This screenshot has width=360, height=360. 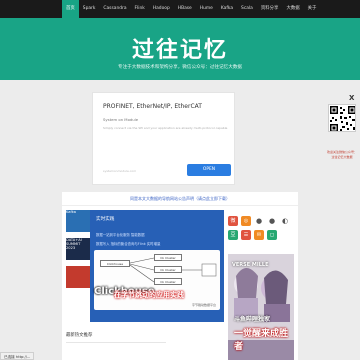 What do you see at coordinates (78, 221) in the screenshot?
I see `thumb-kafka: Kafka` at bounding box center [78, 221].